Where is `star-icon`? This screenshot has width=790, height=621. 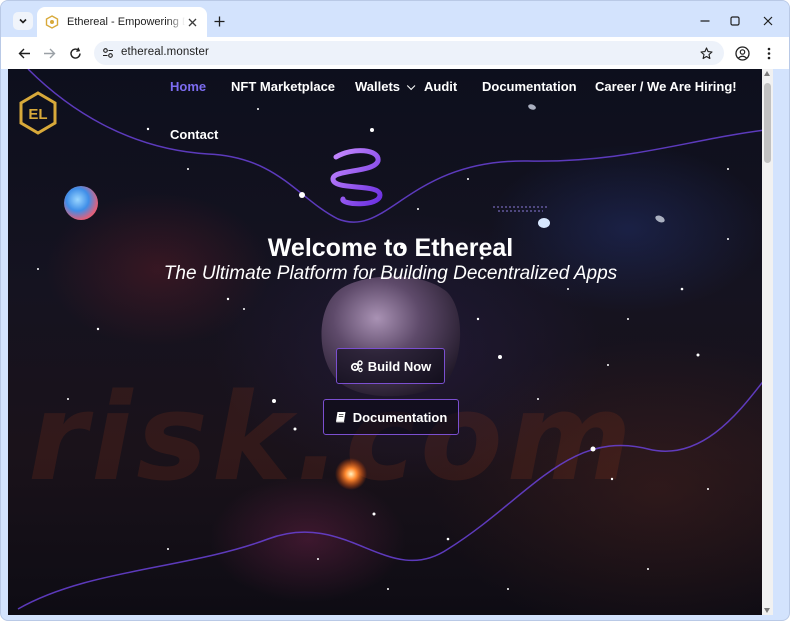
star-icon is located at coordinates (706, 52).